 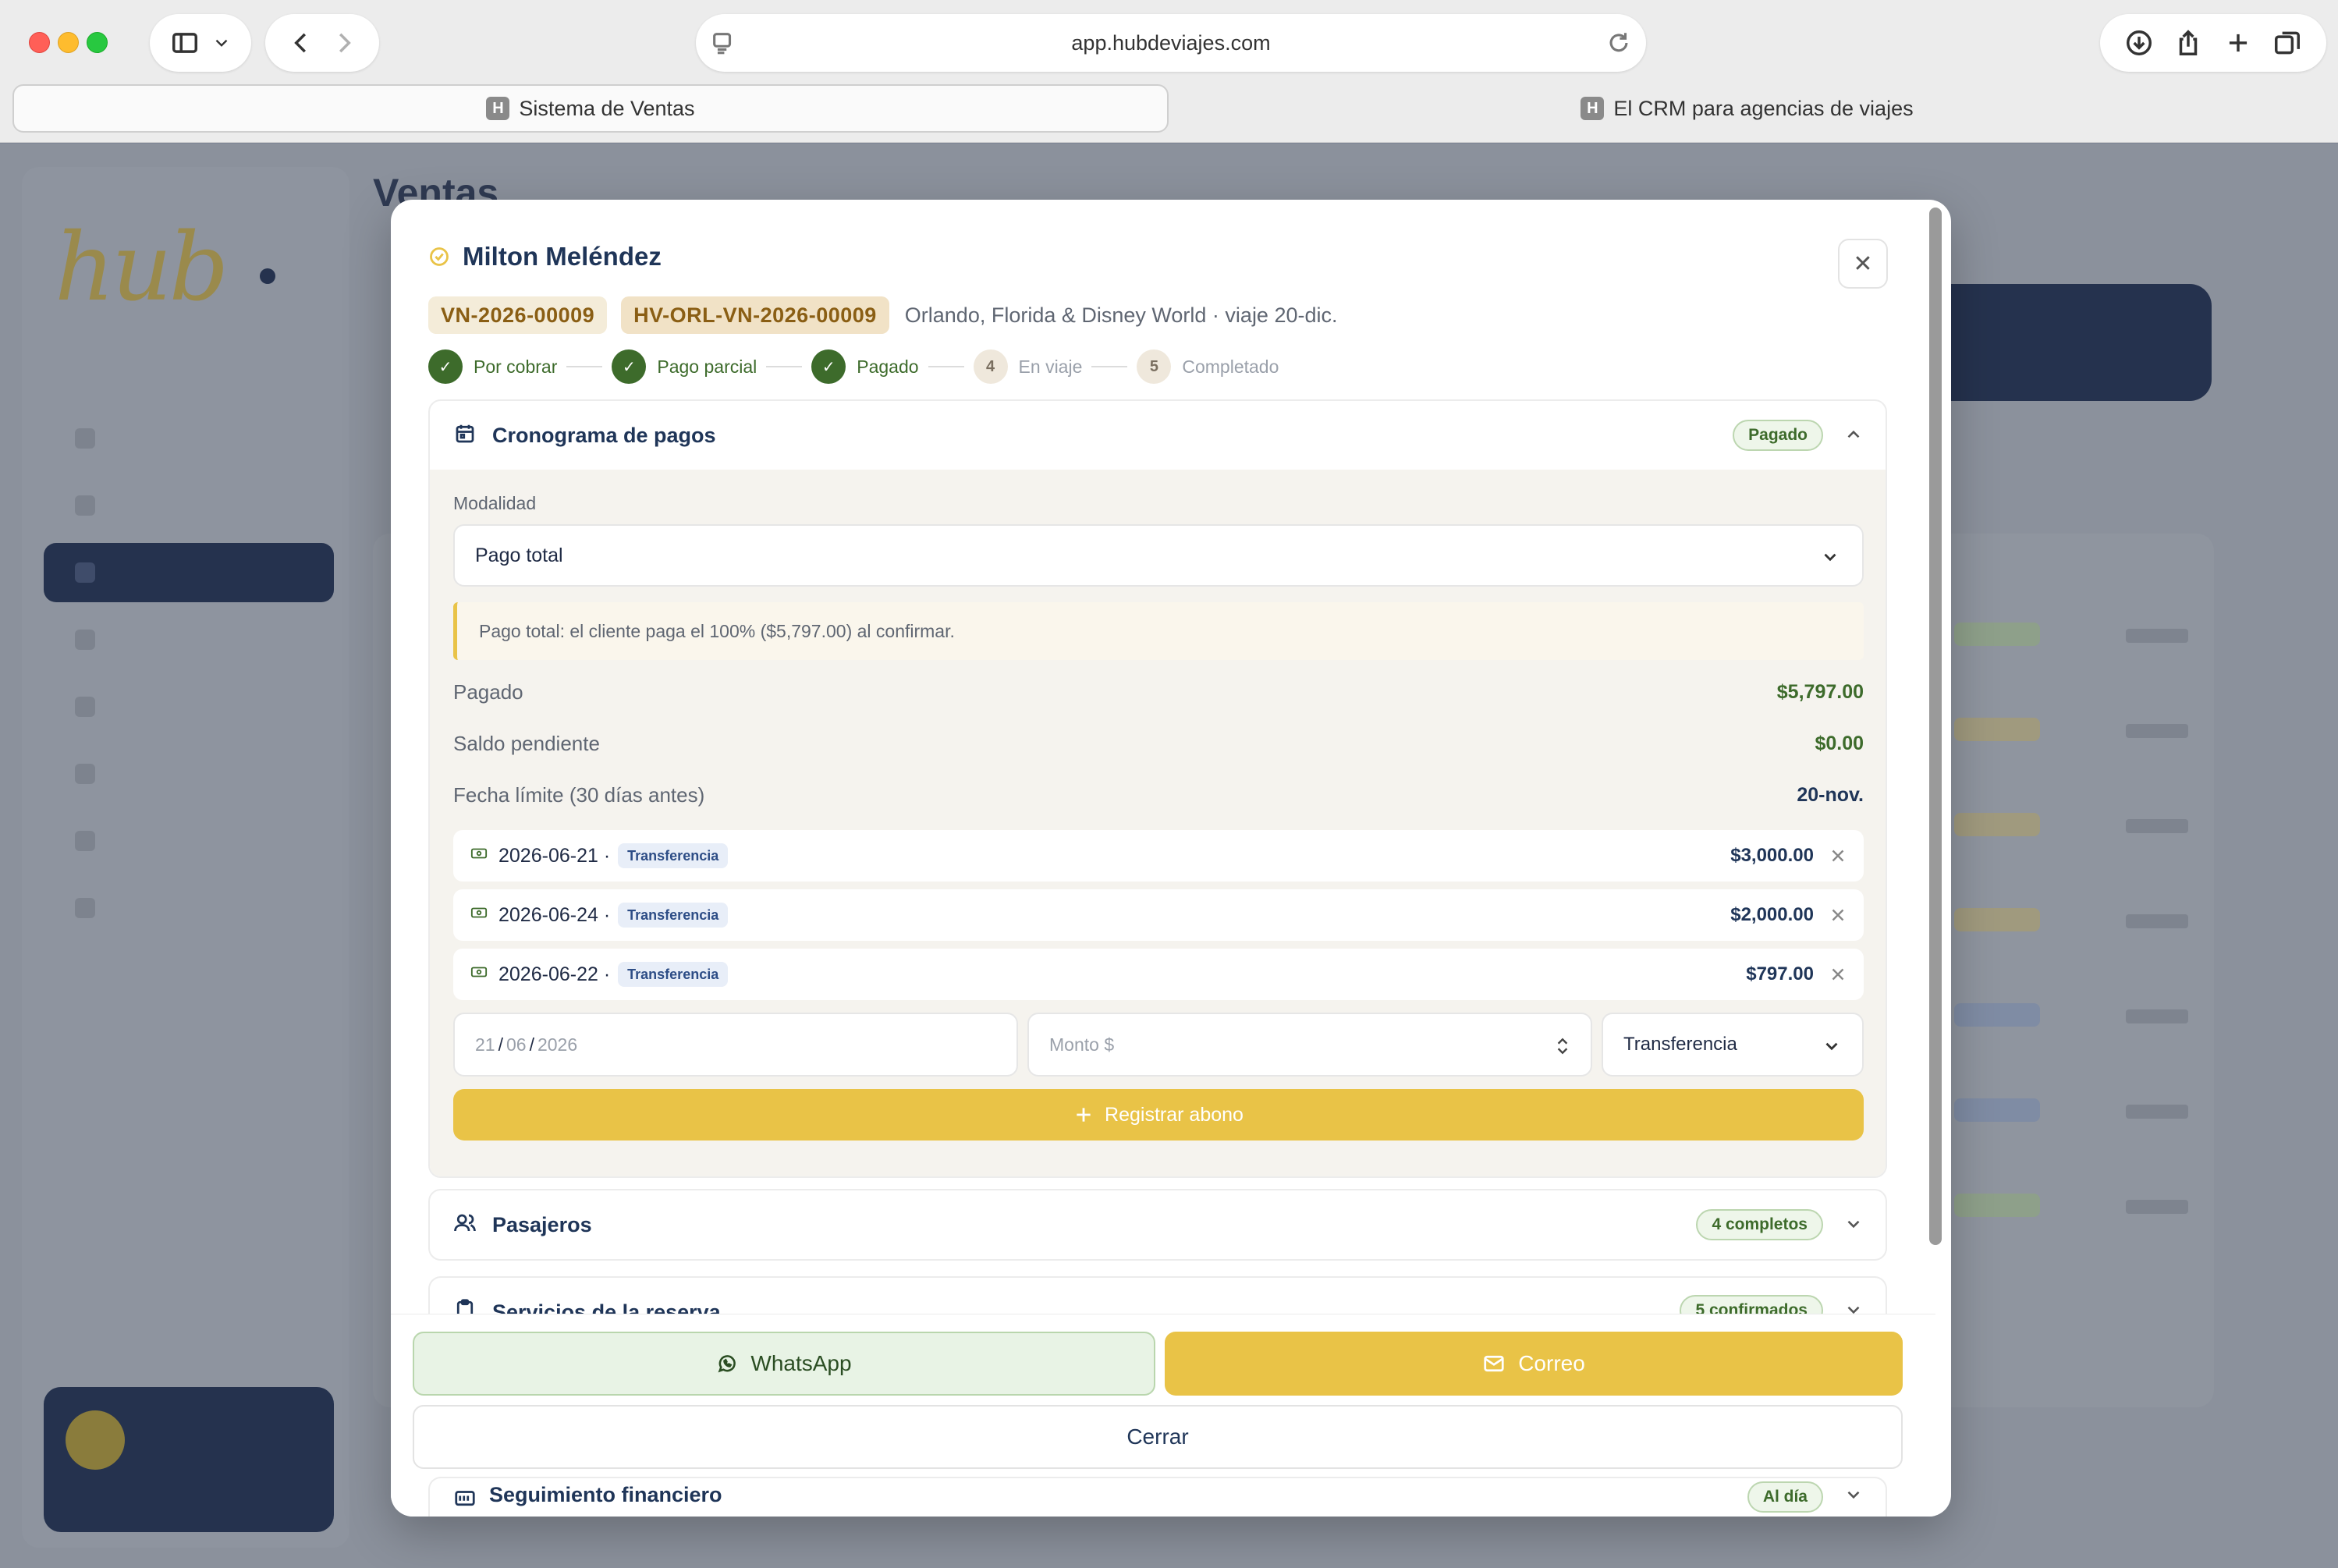 I want to click on modal-scrollbar, so click(x=1935, y=727).